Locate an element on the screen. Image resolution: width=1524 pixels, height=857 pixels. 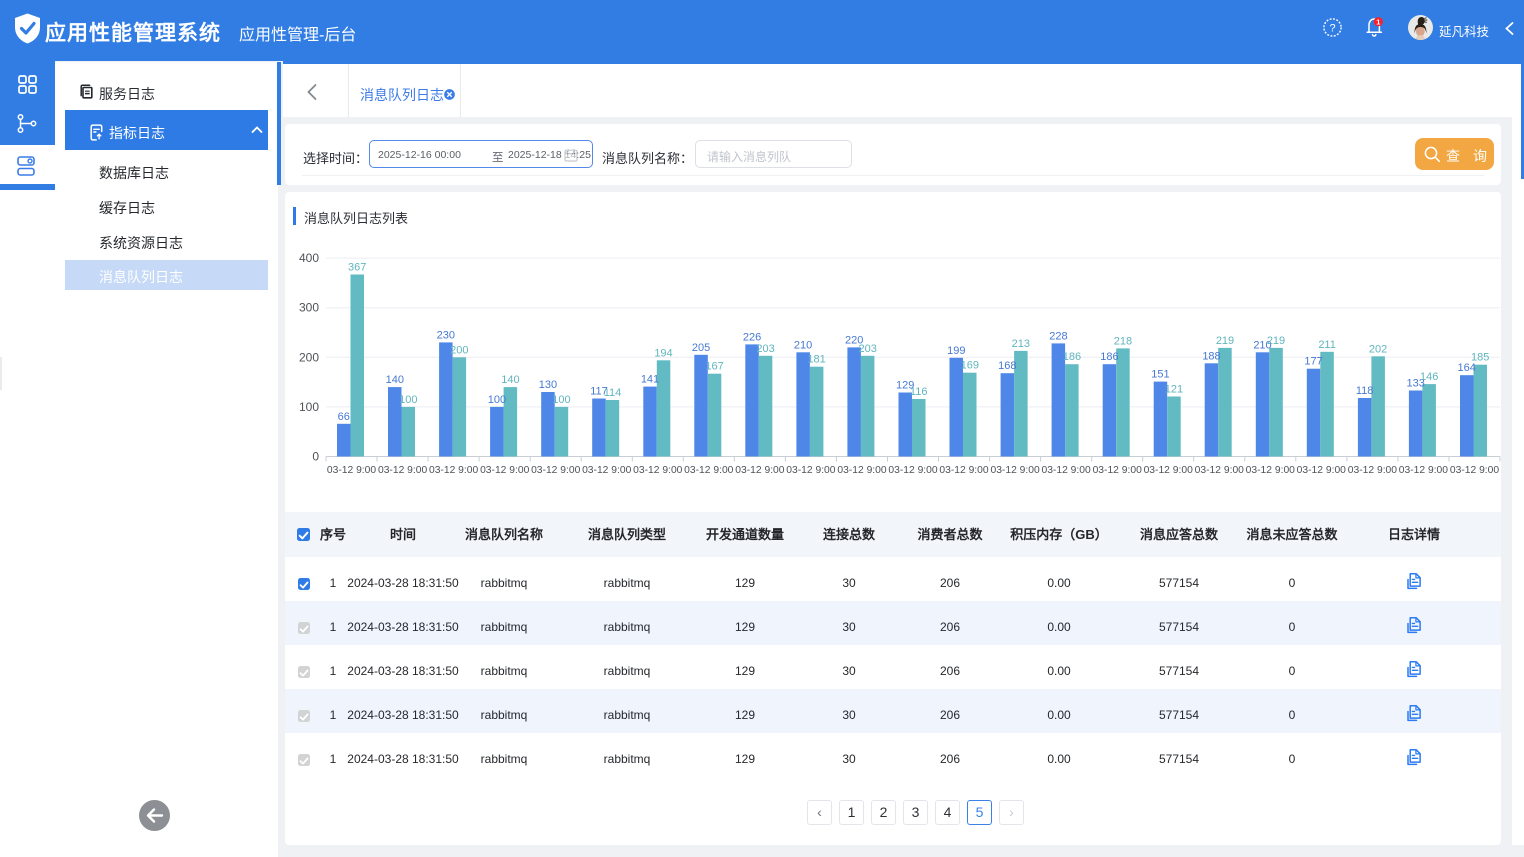
svg-text: 118 is located at coordinates (1365, 391).